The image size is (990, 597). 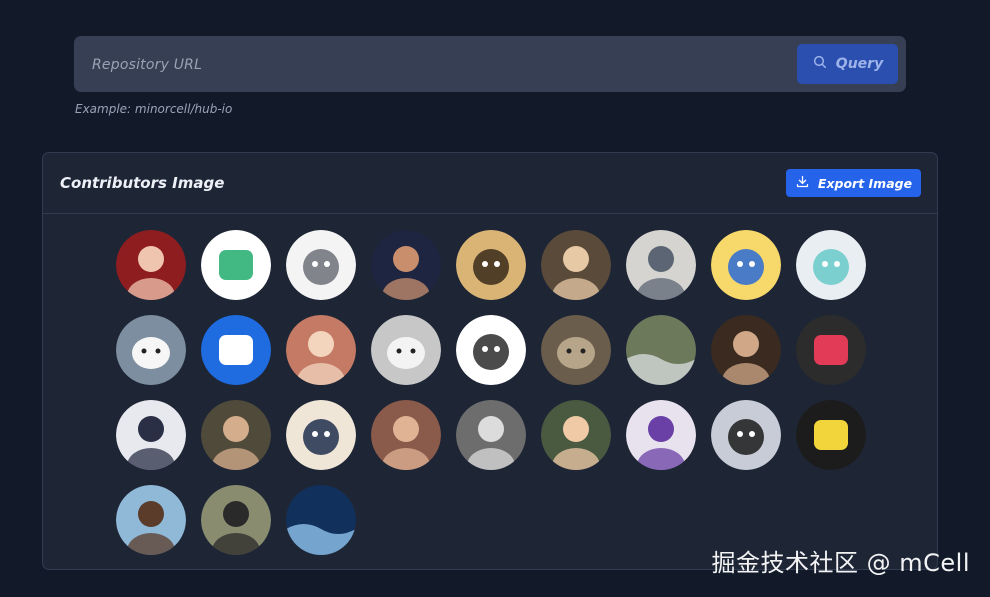 I want to click on avatar-one-piece-luffy, so click(x=491, y=265).